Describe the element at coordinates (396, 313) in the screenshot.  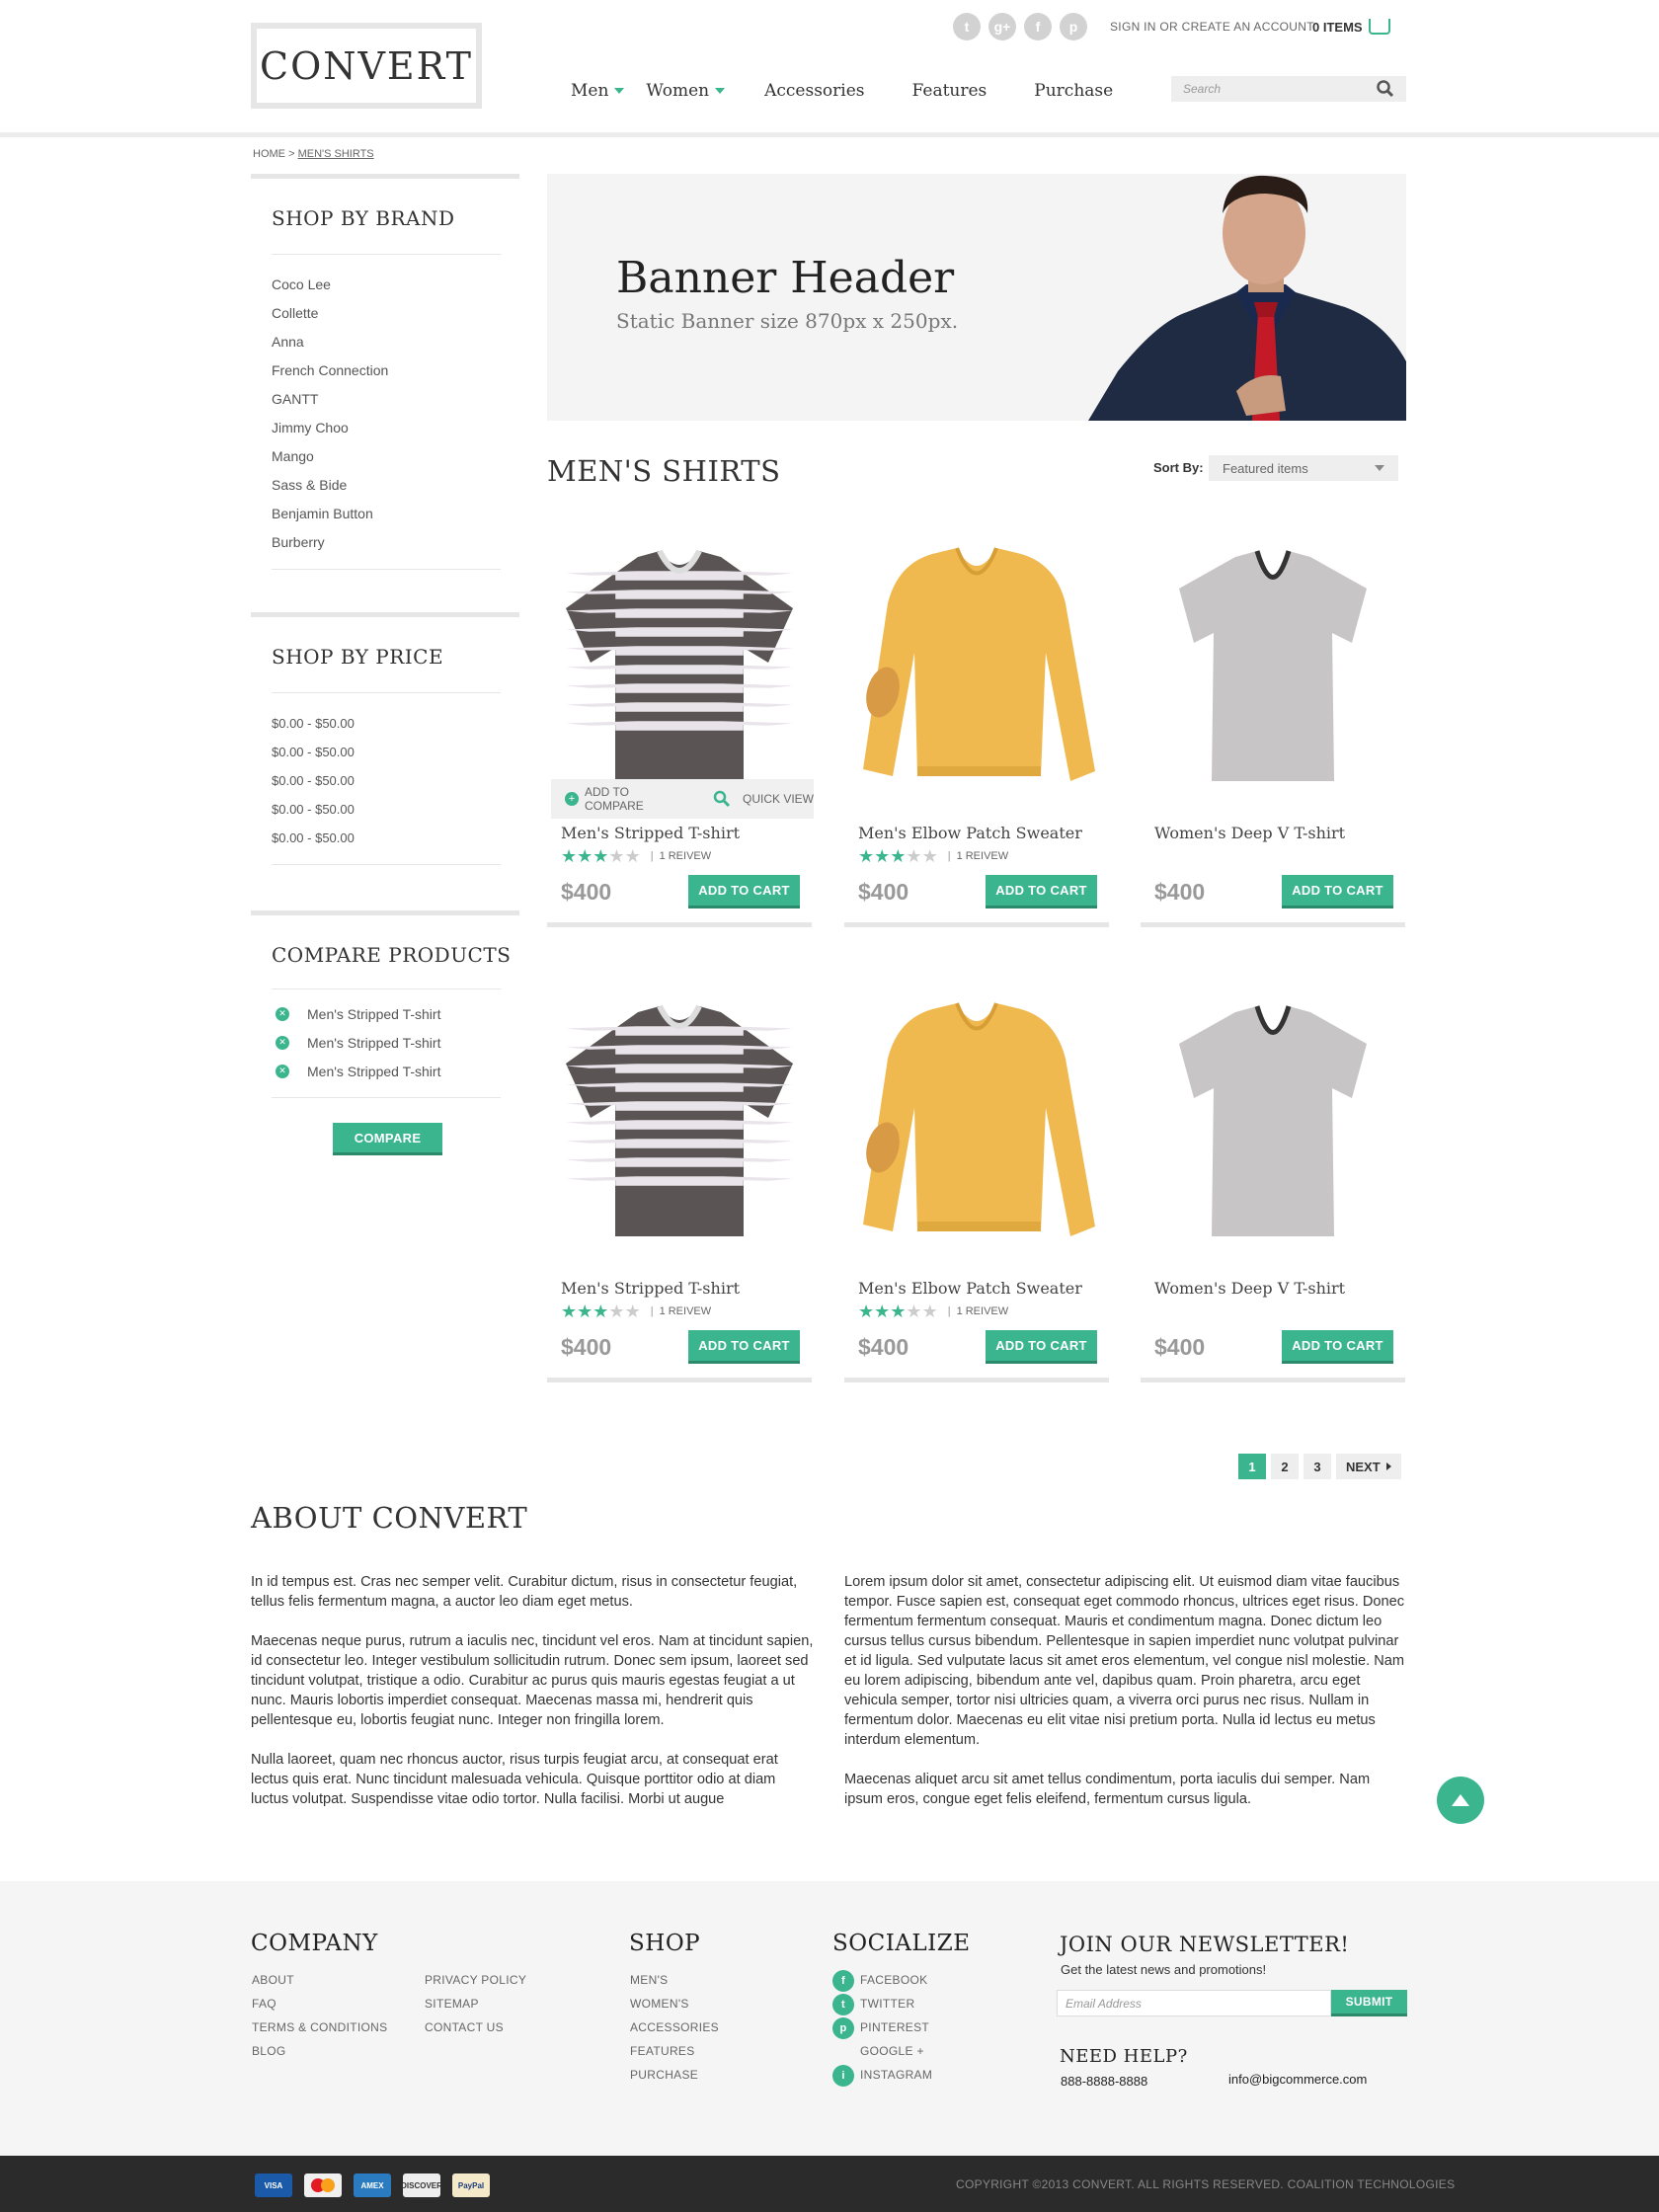
I see `brand-link: Collette` at that location.